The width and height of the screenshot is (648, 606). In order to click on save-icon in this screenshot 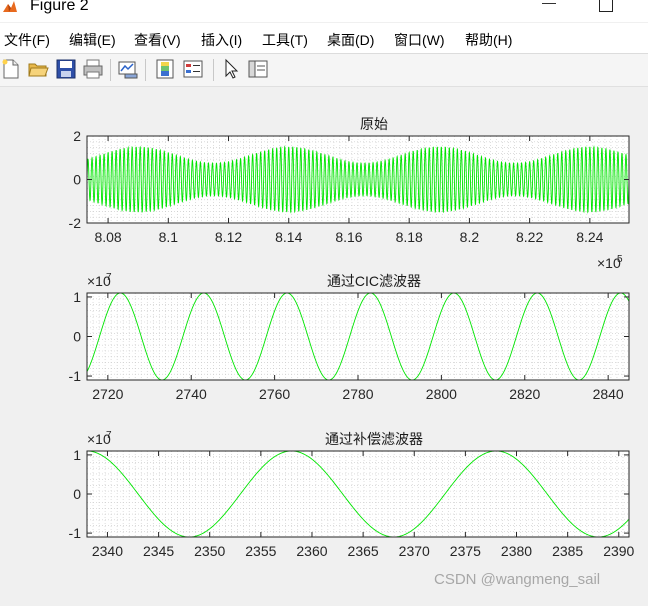, I will do `click(66, 69)`.